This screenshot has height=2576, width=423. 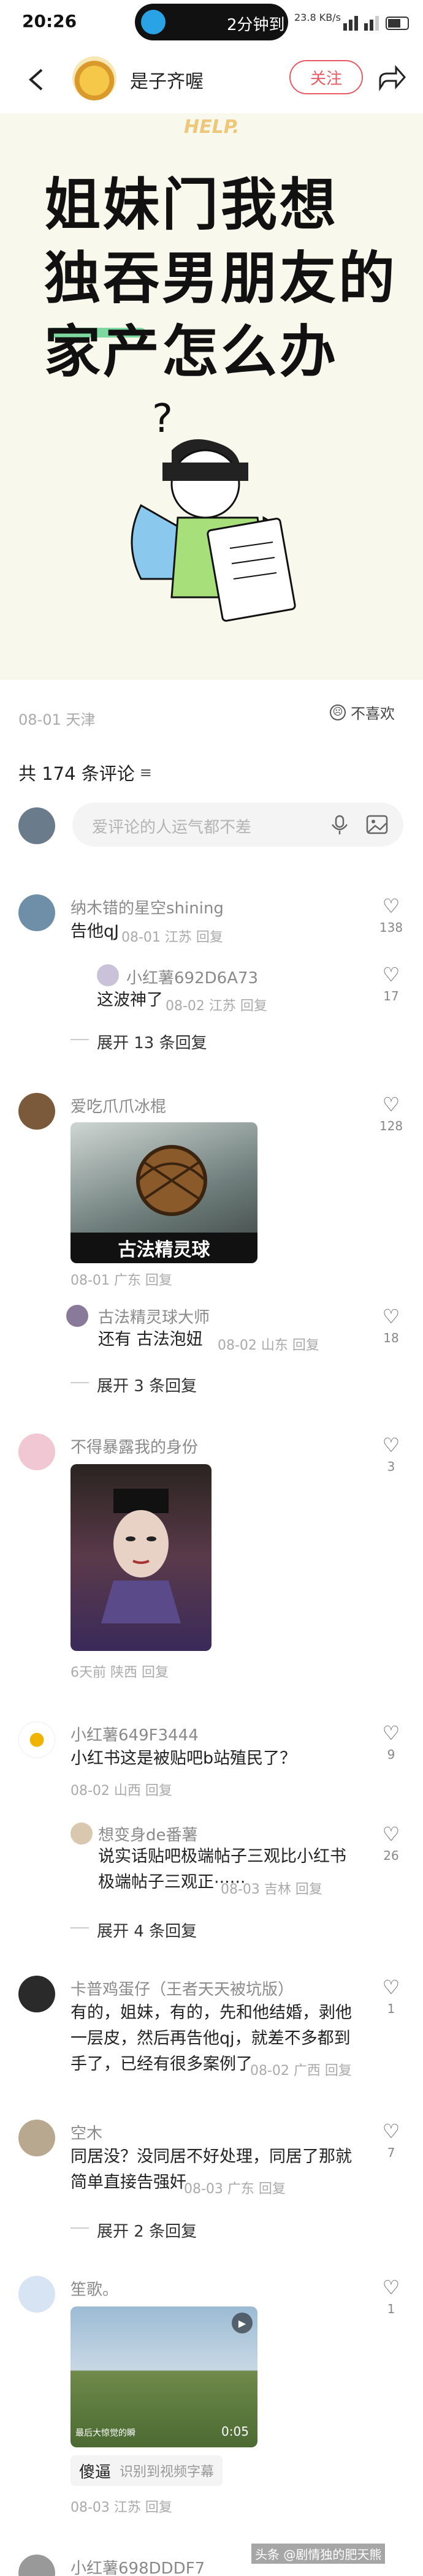 I want to click on microphone-icon, so click(x=340, y=825).